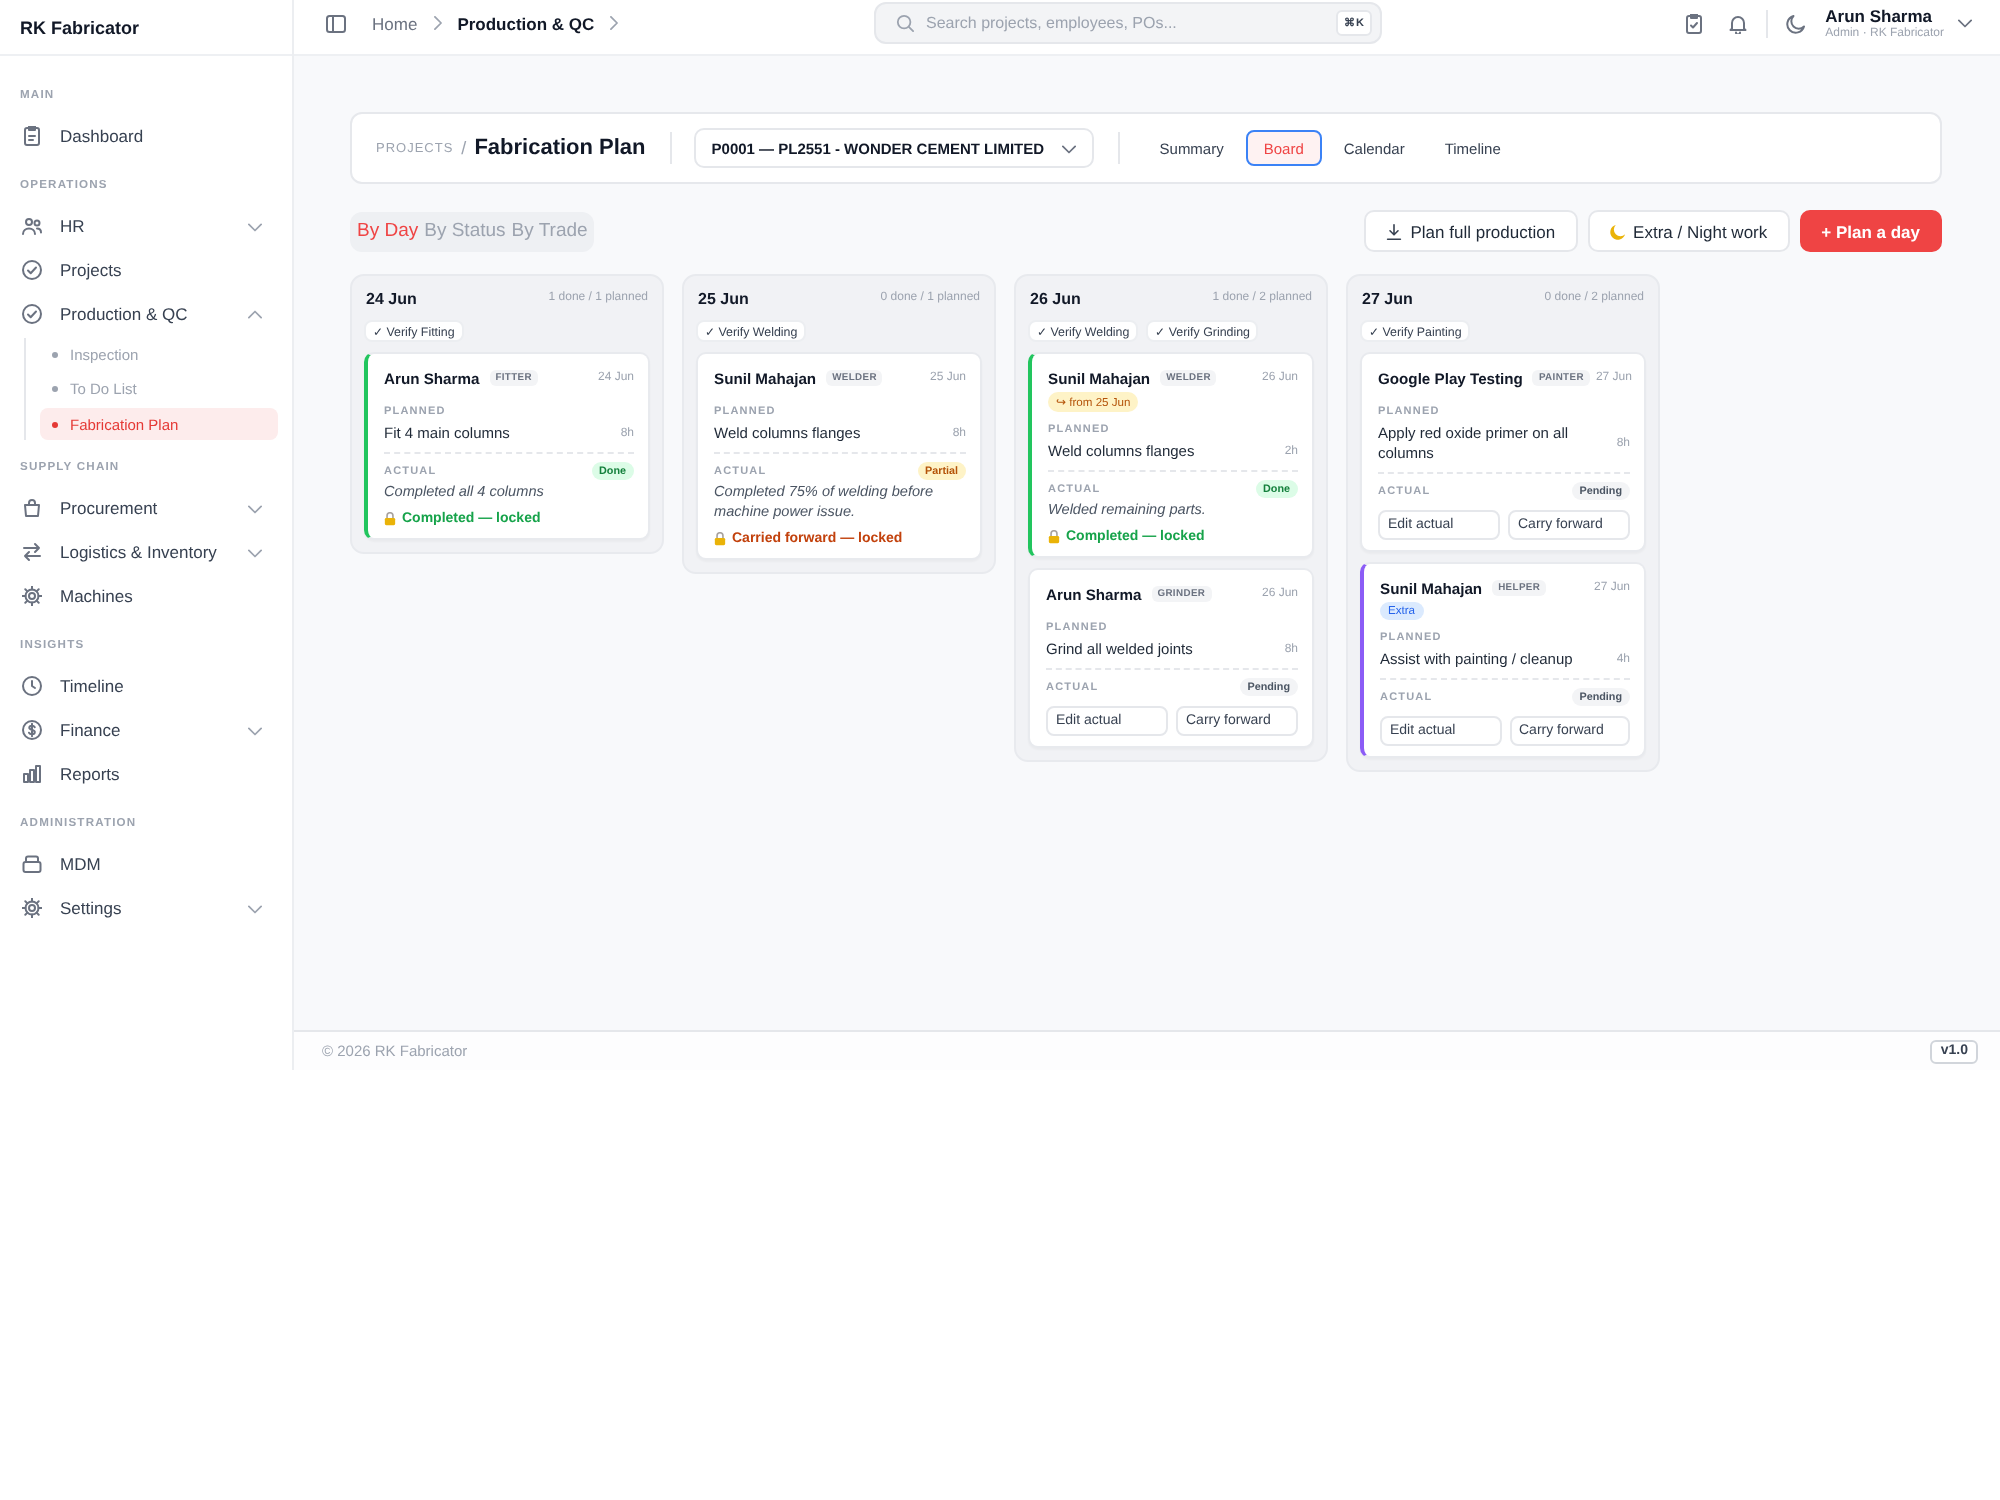 This screenshot has height=1500, width=2000. Describe the element at coordinates (32, 730) in the screenshot. I see `dollar-icon` at that location.